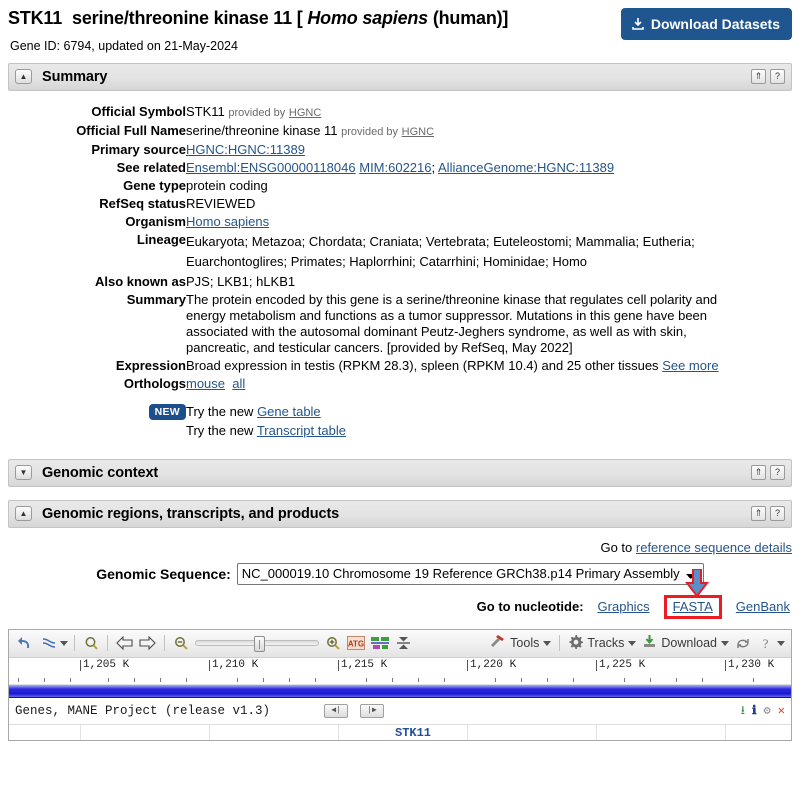  Describe the element at coordinates (100, 472) in the screenshot. I see `genomic-context-section-title: Genomic context` at that location.